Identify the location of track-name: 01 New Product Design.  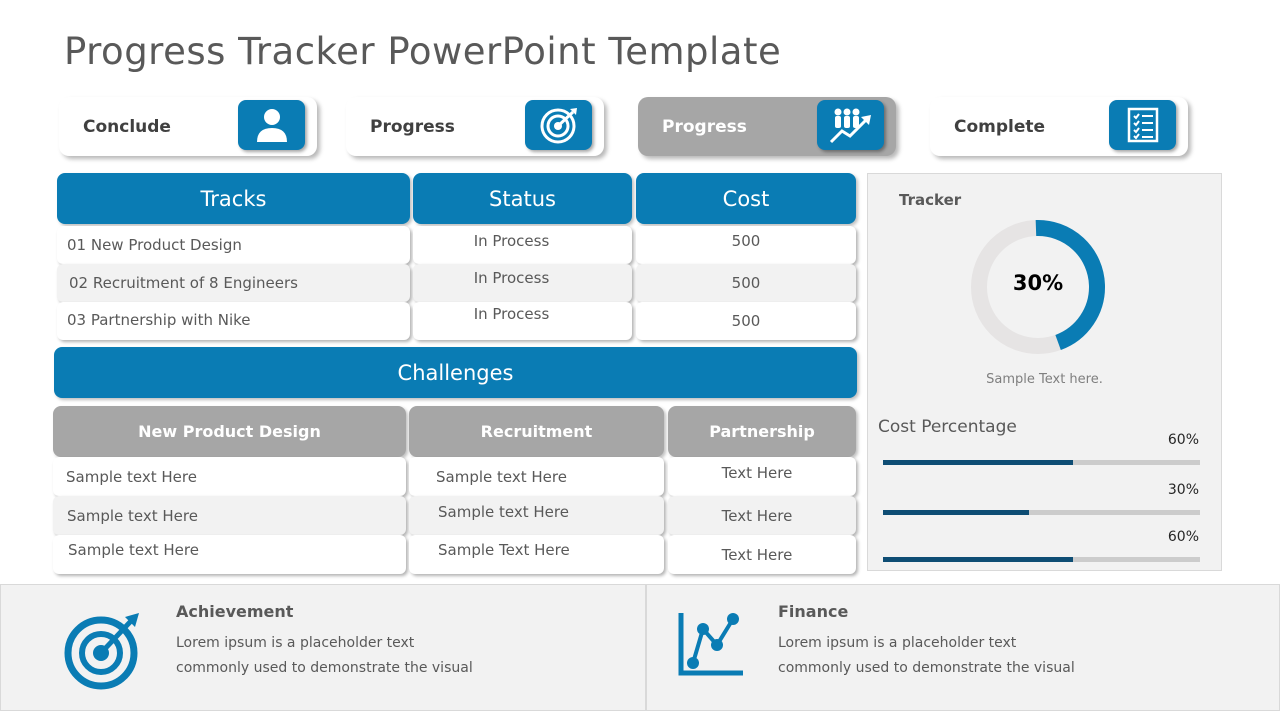
(233, 245).